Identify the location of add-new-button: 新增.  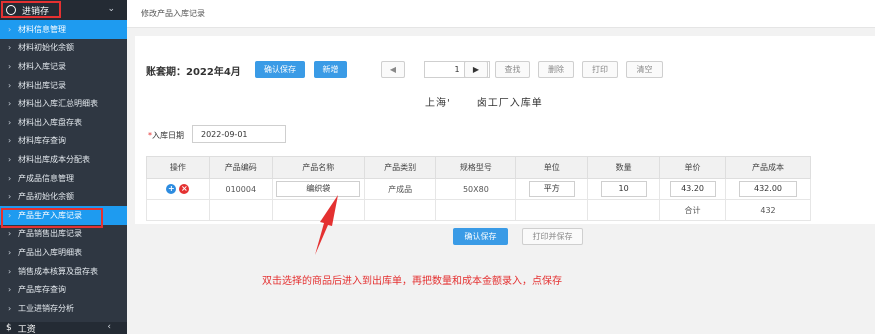
(330, 69).